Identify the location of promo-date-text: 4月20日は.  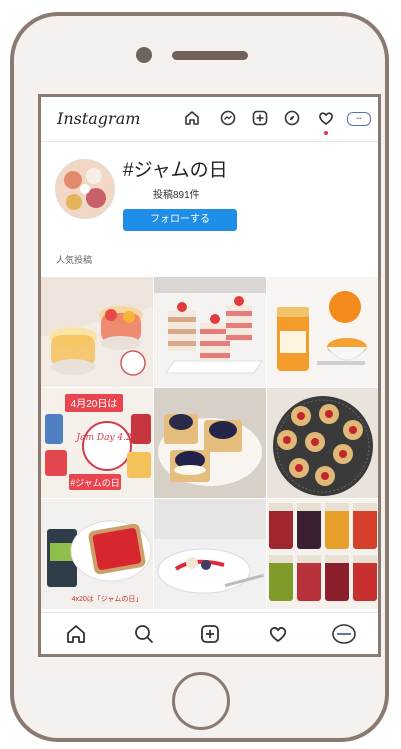
(94, 404).